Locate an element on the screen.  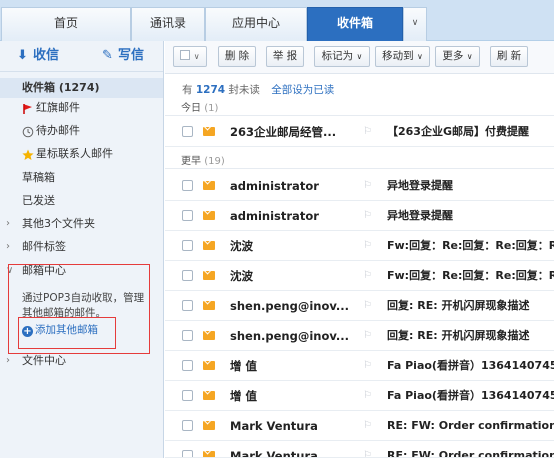
toolbar: ∨ 删 除 举 报 标记为 ∨ 移动到 ∨ 更多 ∨ 刷 新 is located at coordinates (359, 57).